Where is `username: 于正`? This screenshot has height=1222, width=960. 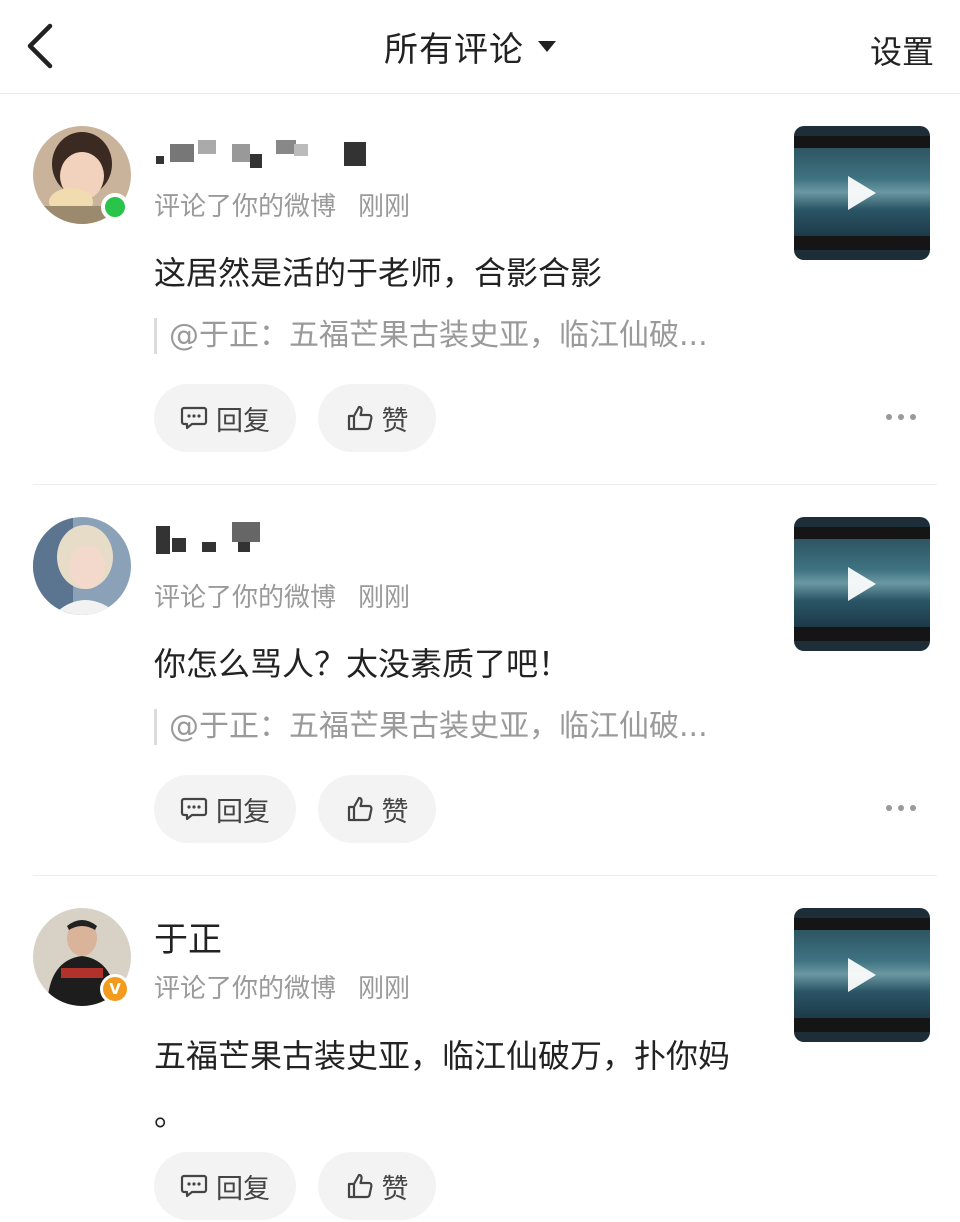
username: 于正 is located at coordinates (188, 936).